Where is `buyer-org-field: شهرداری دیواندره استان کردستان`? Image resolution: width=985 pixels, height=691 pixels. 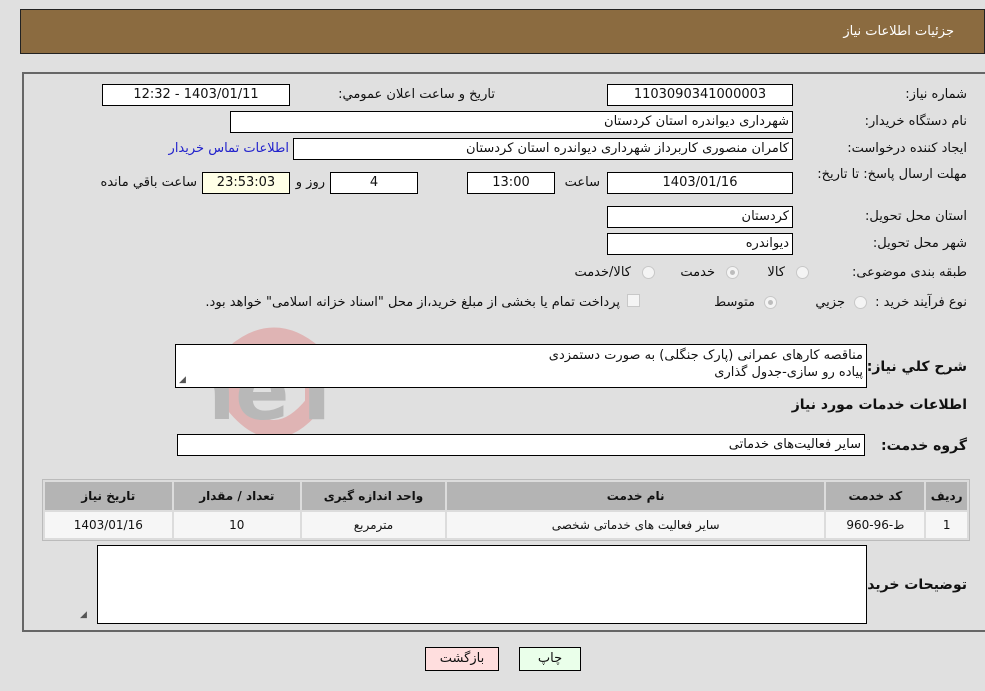 buyer-org-field: شهرداری دیواندره استان کردستان is located at coordinates (511, 122).